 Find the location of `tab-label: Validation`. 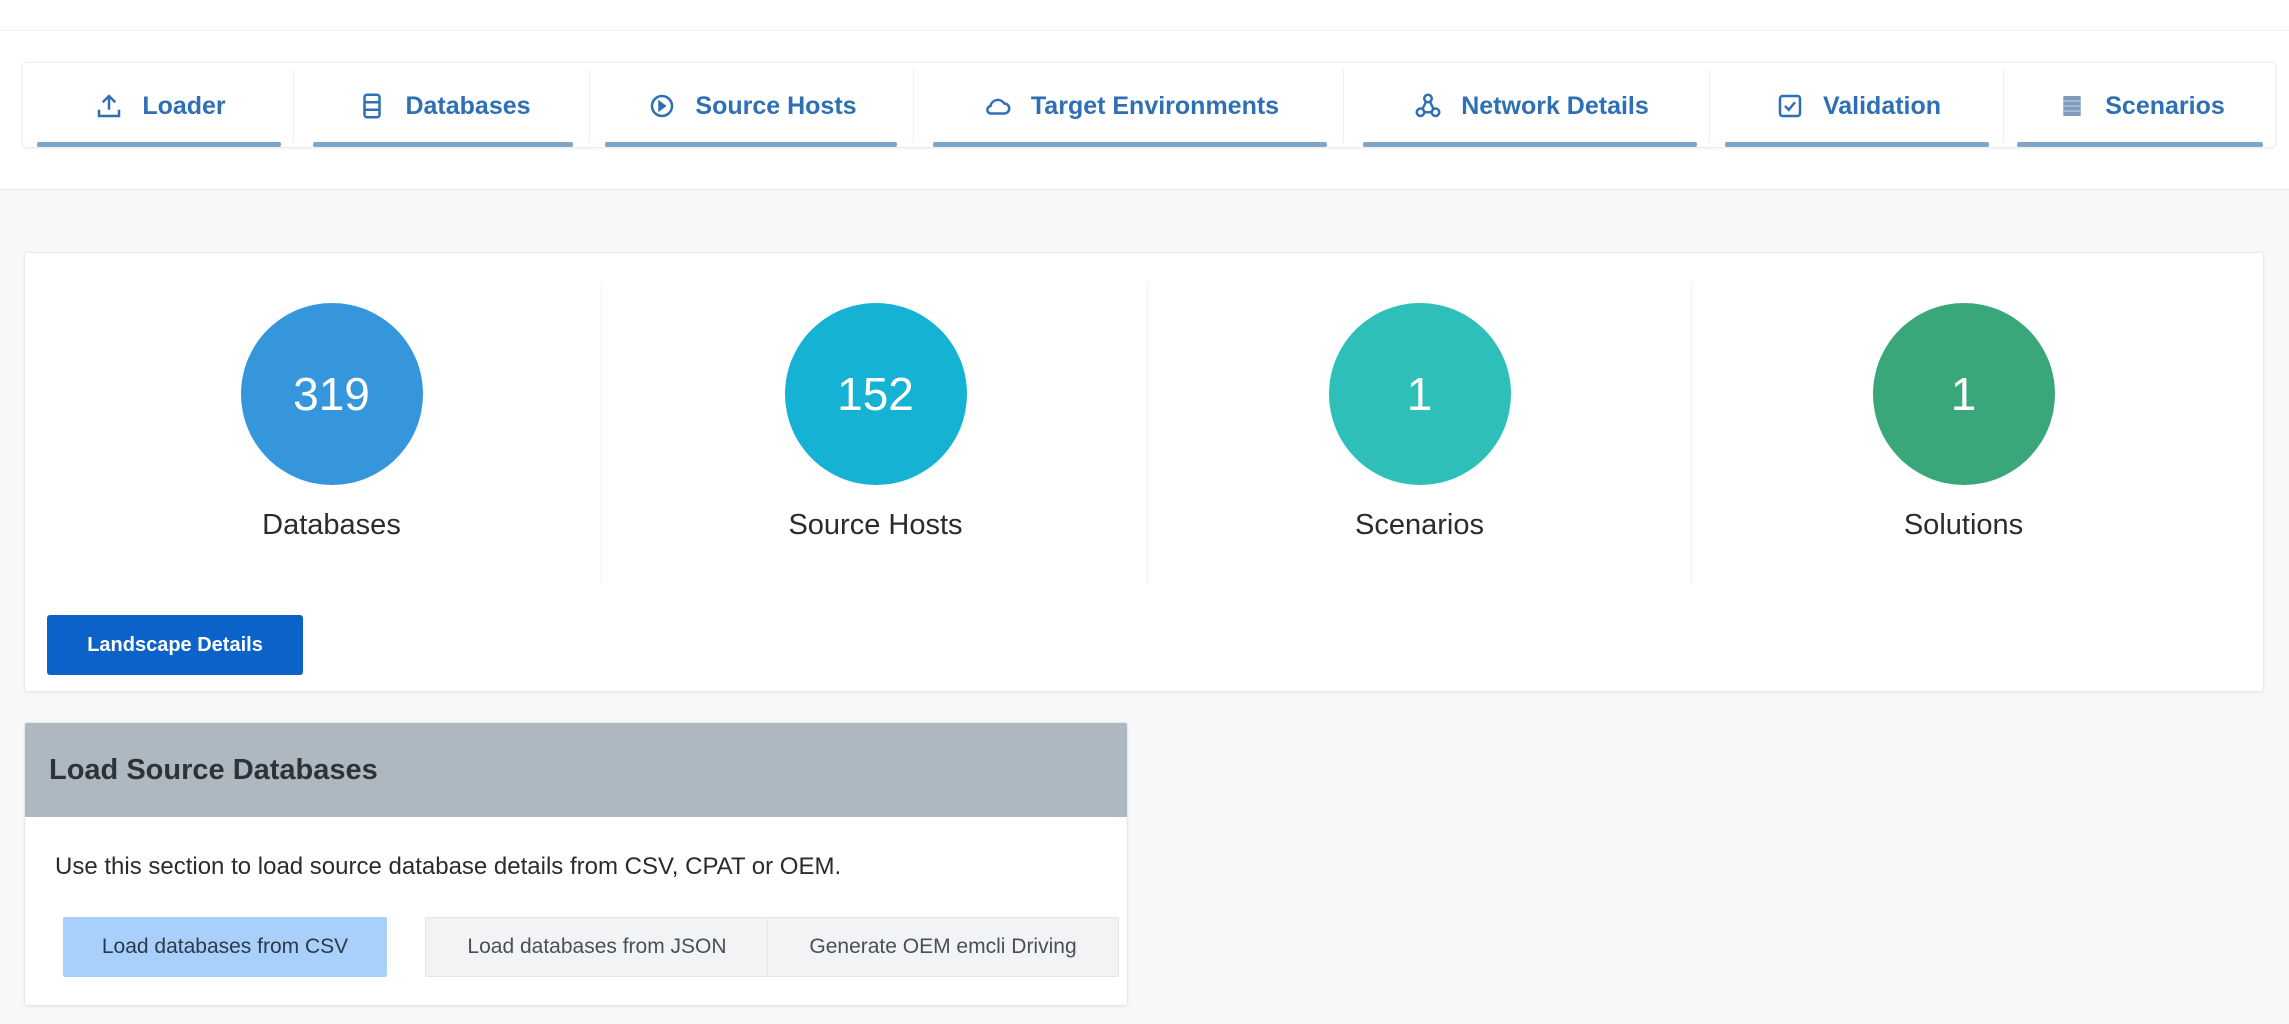

tab-label: Validation is located at coordinates (1882, 105).